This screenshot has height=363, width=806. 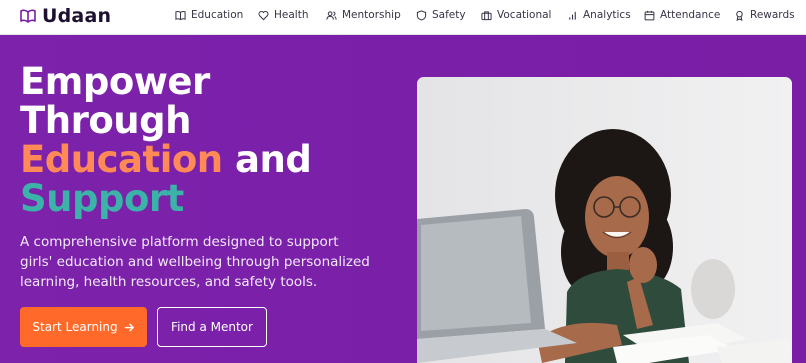 I want to click on users-icon, so click(x=331, y=15).